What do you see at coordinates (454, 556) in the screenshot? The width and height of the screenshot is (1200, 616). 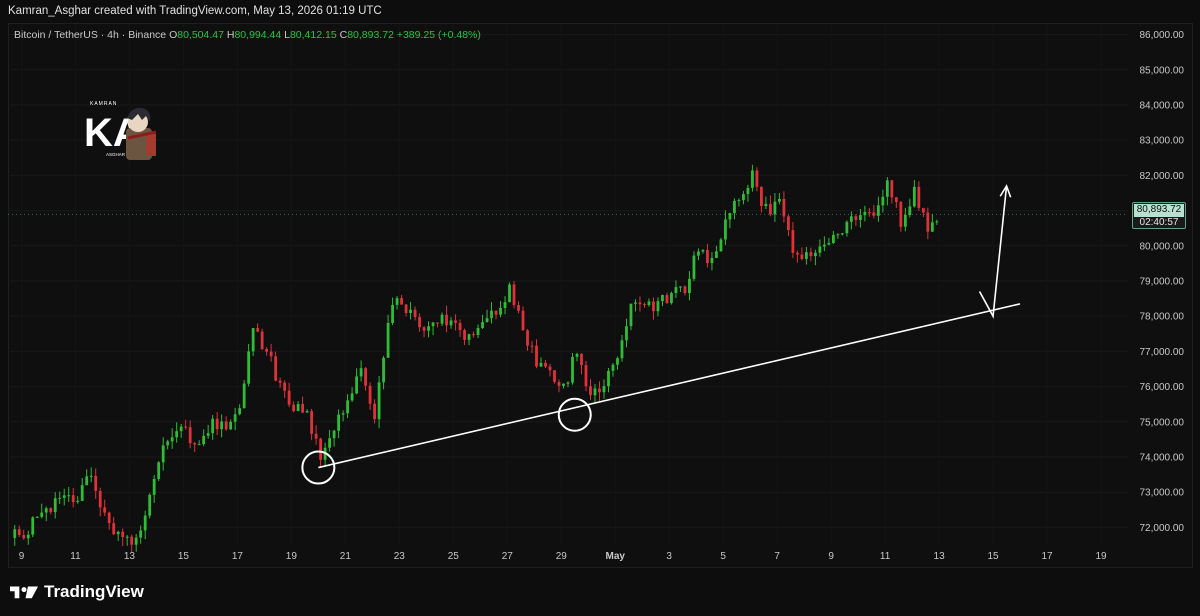 I see `x-tick-label: 25` at bounding box center [454, 556].